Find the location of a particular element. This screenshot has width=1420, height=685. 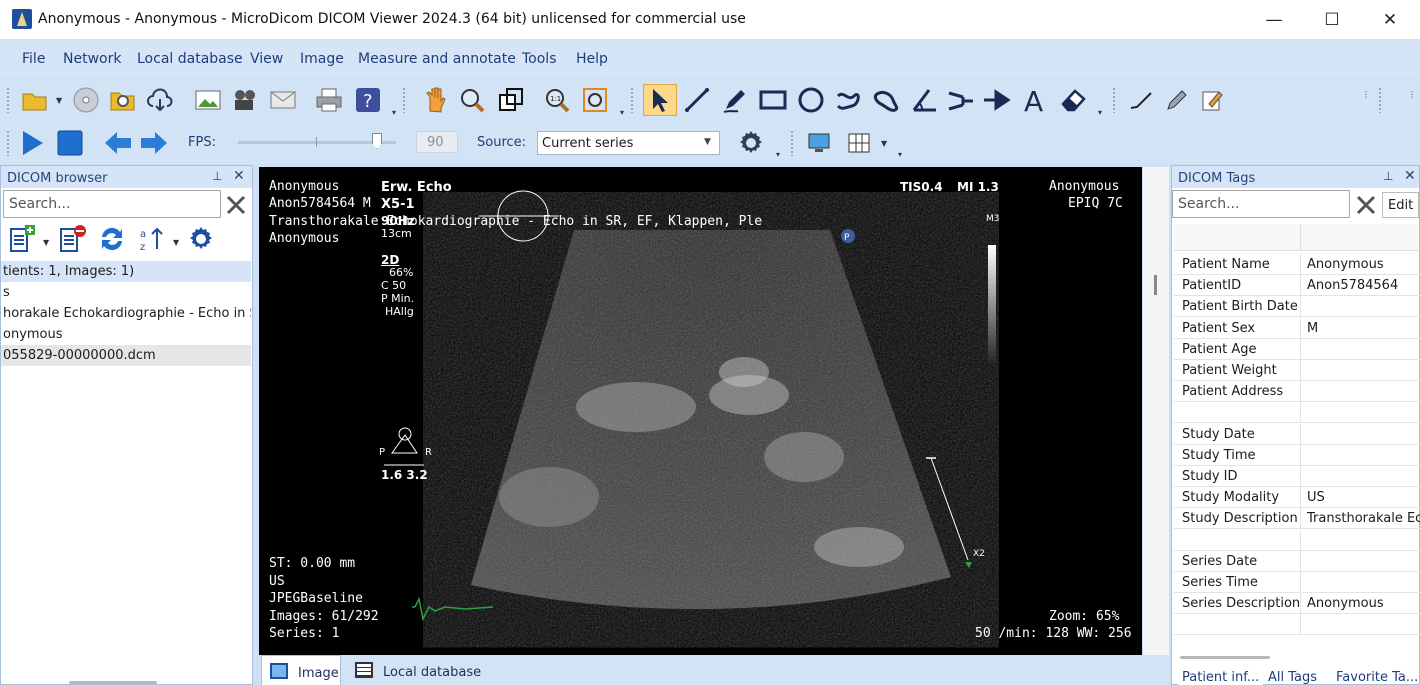

ellipse-icon is located at coordinates (811, 100).